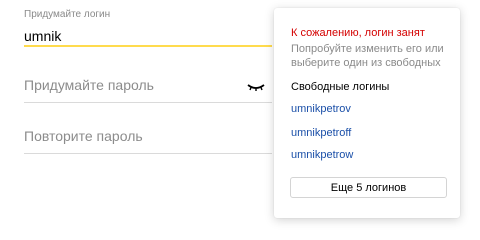  What do you see at coordinates (148, 46) in the screenshot?
I see `login-input-underline` at bounding box center [148, 46].